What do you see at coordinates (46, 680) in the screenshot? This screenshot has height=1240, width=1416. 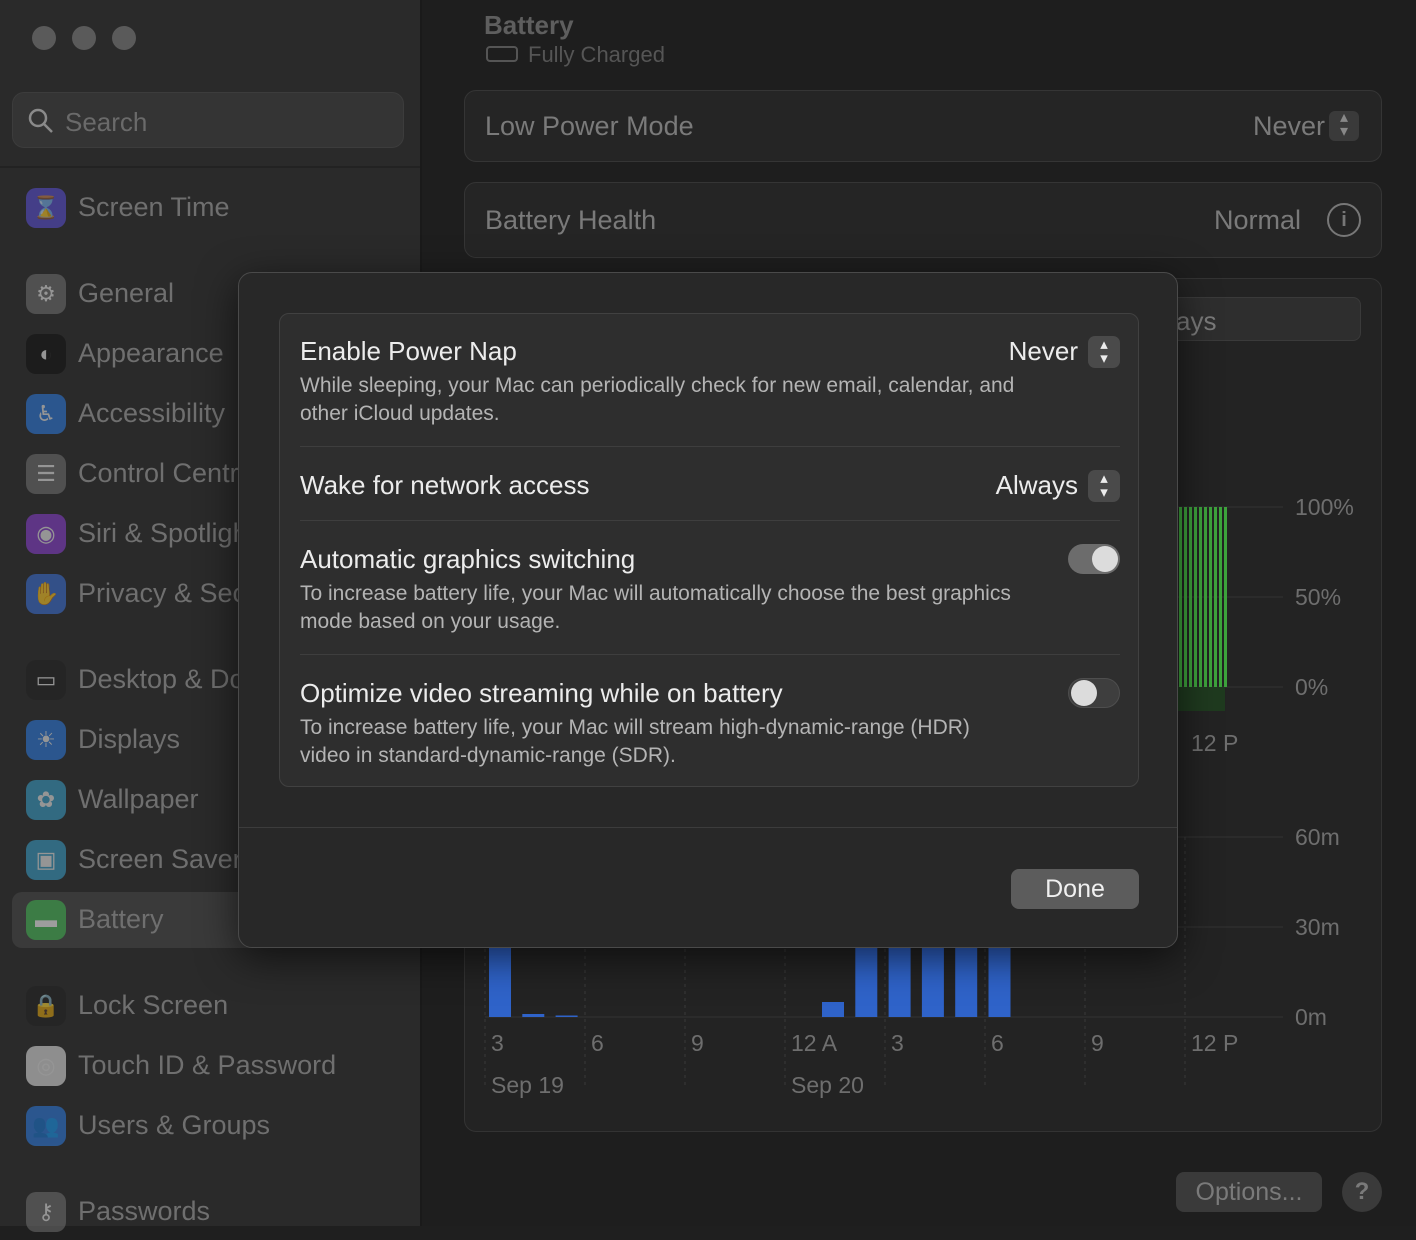 I see `dock-icon: ▭` at bounding box center [46, 680].